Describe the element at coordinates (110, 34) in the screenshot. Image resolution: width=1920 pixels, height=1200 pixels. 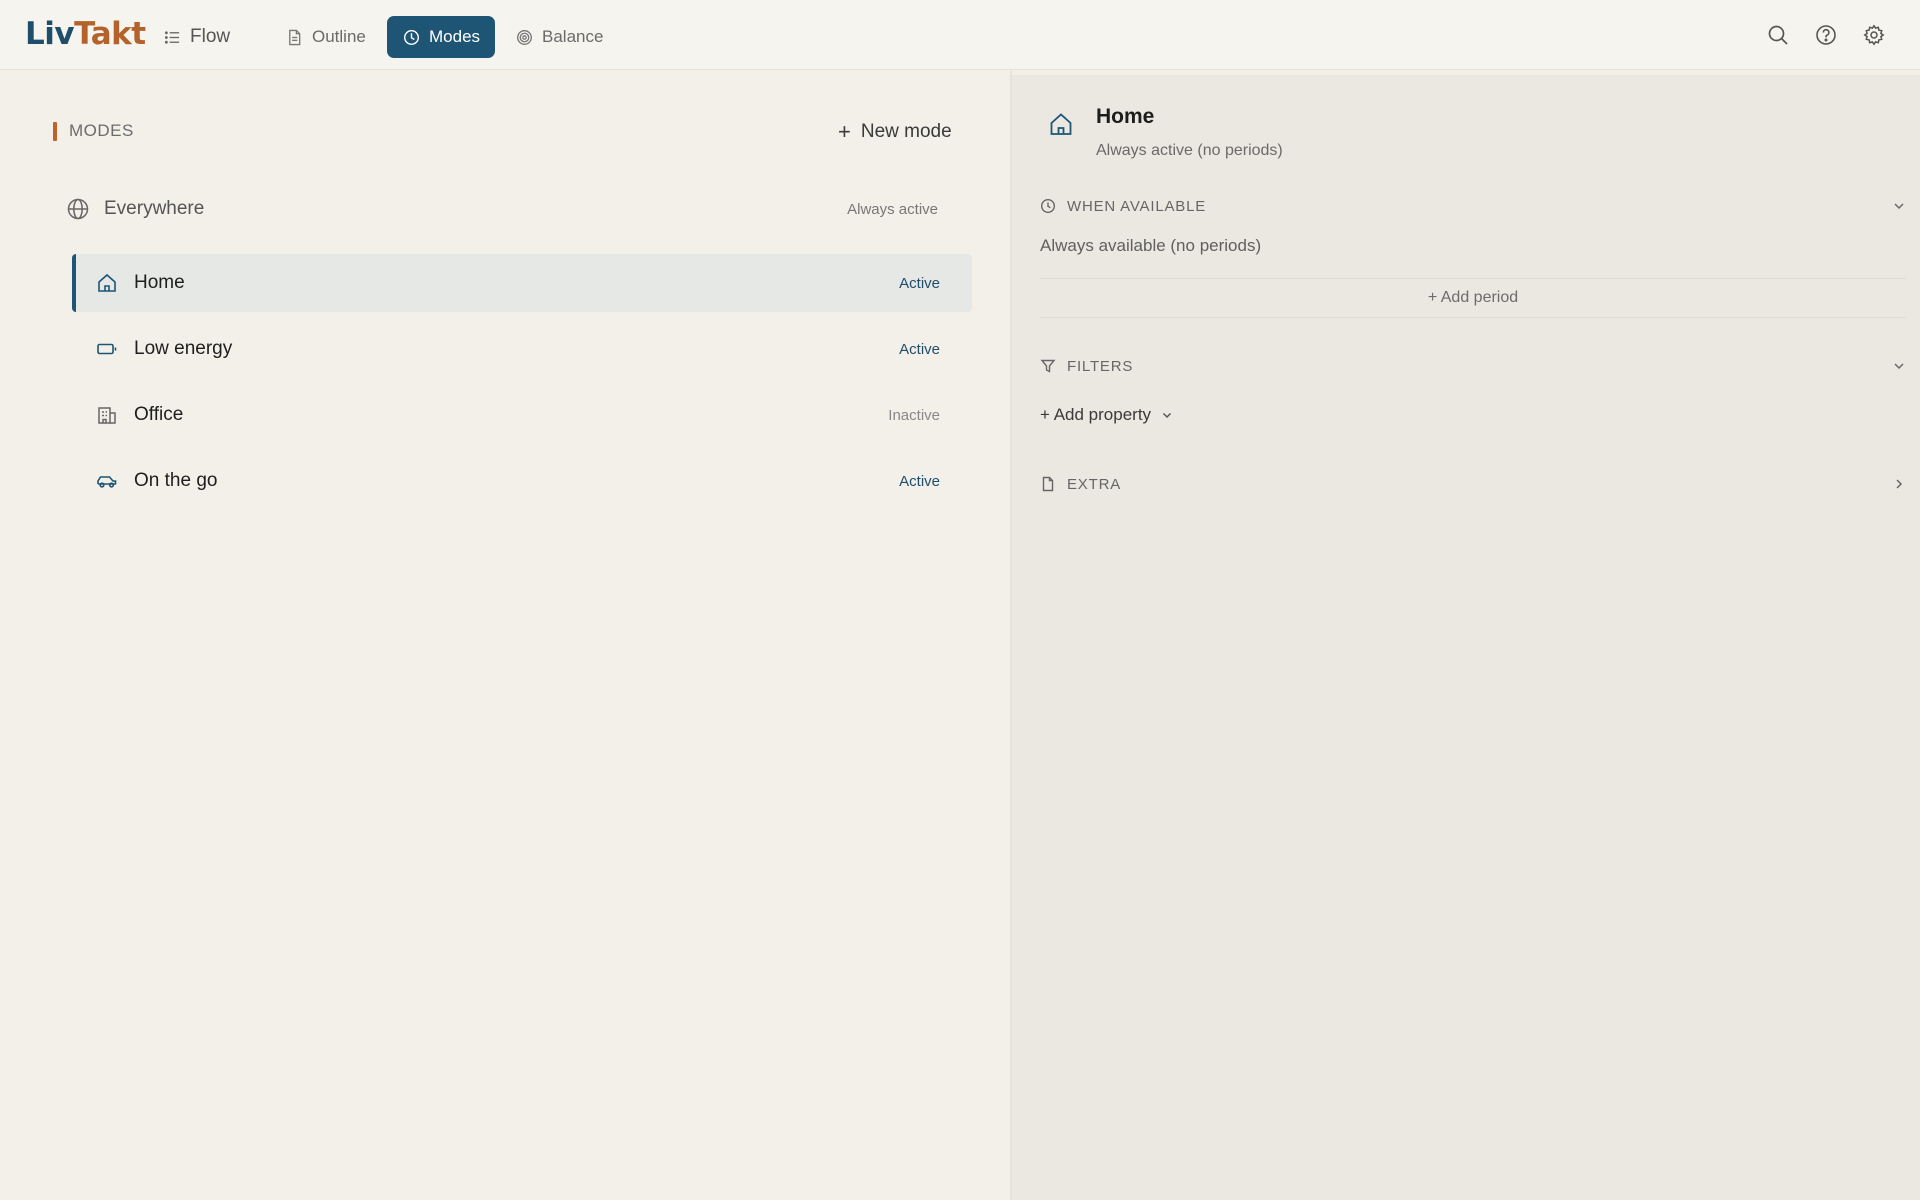
I see `logo-text-part2: Takt` at that location.